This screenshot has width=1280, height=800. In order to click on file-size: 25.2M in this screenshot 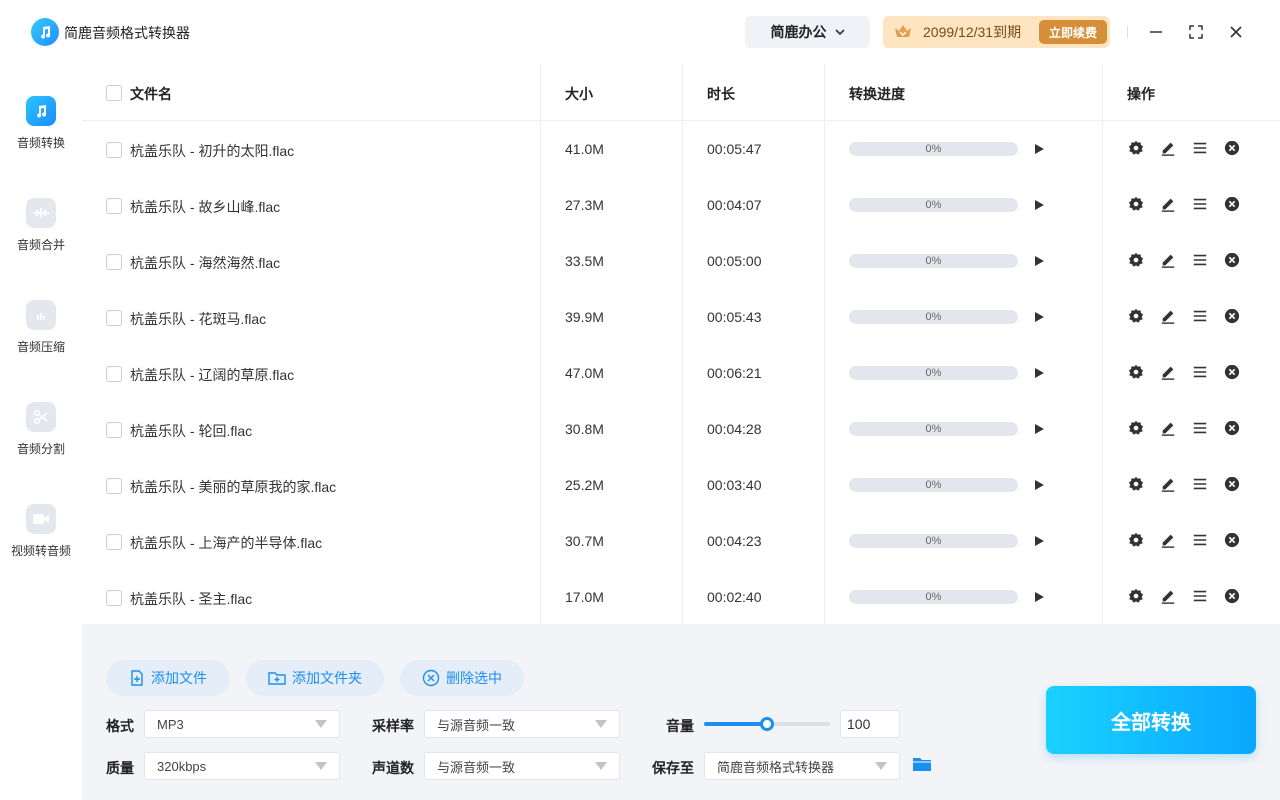, I will do `click(584, 485)`.